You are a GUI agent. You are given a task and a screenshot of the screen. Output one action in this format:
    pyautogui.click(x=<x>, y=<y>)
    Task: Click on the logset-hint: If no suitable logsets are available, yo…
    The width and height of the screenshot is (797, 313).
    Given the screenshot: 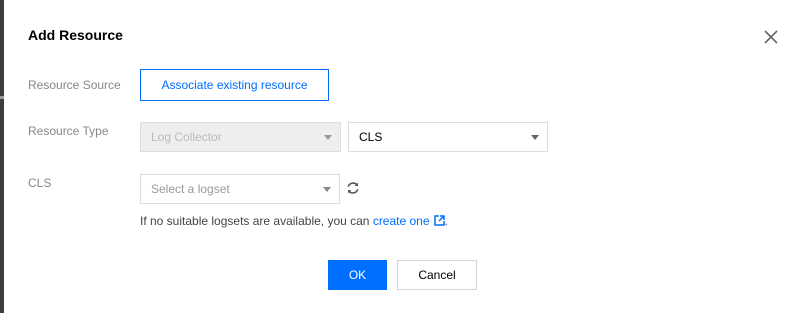 What is the action you would take?
    pyautogui.click(x=294, y=221)
    